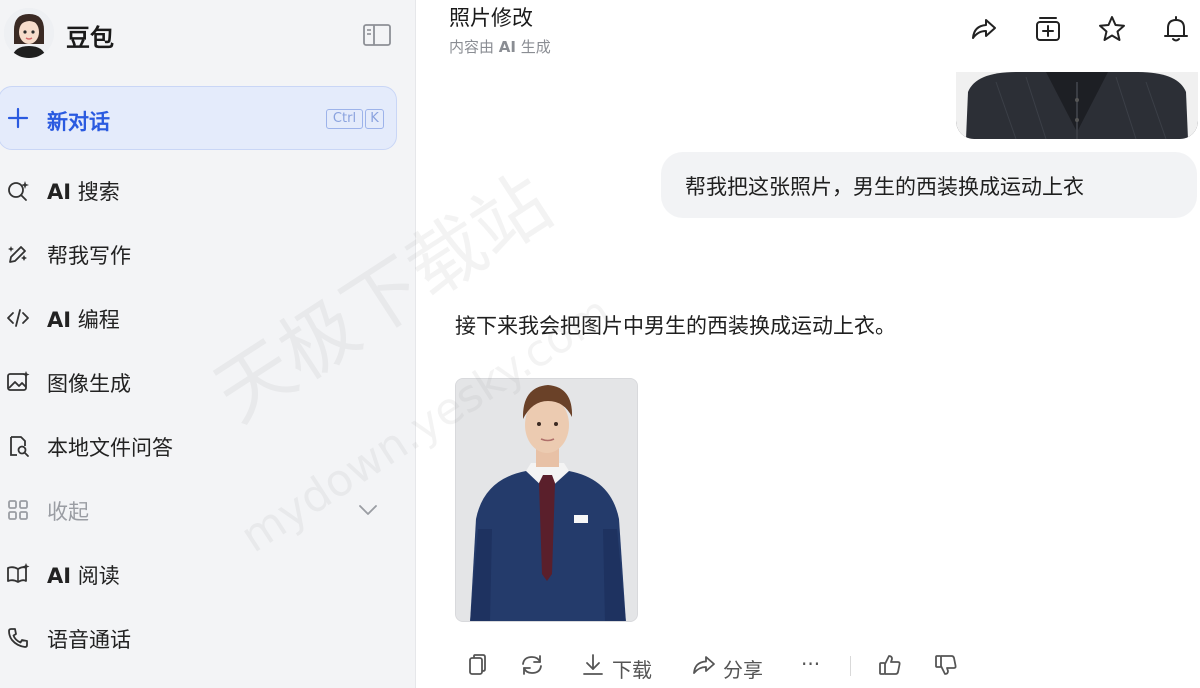  I want to click on subtitle-text: 内容由, so click(474, 47).